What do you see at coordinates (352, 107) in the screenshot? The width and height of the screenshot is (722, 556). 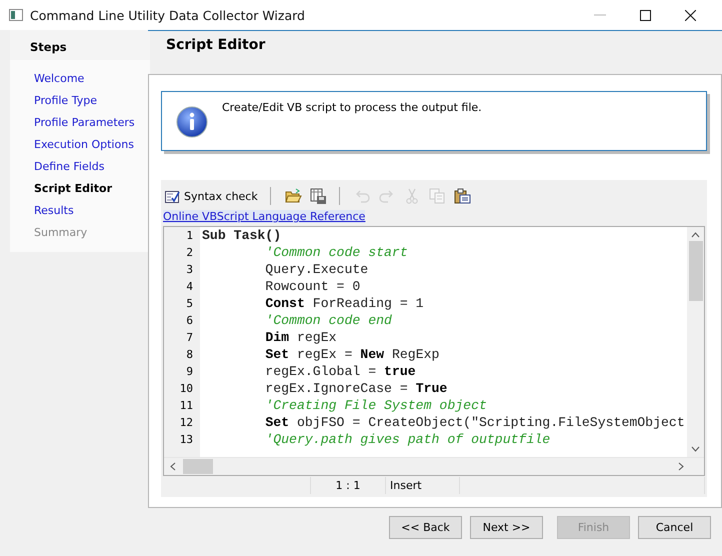 I see `info-message: Create/Edit VB script to process the output file.` at bounding box center [352, 107].